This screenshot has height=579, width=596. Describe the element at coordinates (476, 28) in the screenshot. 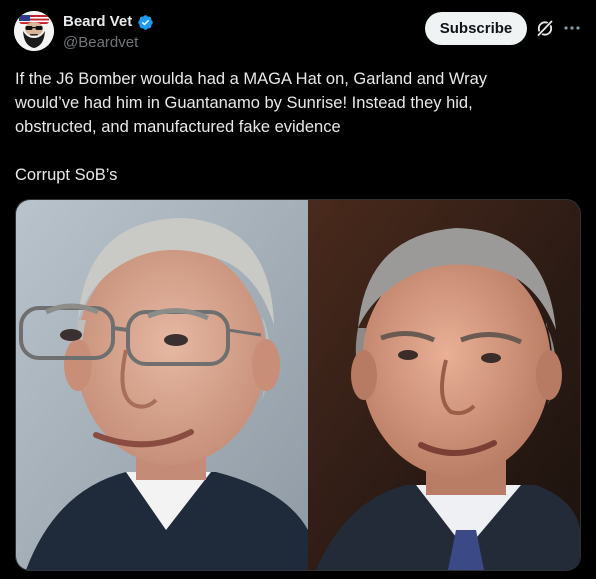

I see `subscribe-button: Subscribe` at that location.